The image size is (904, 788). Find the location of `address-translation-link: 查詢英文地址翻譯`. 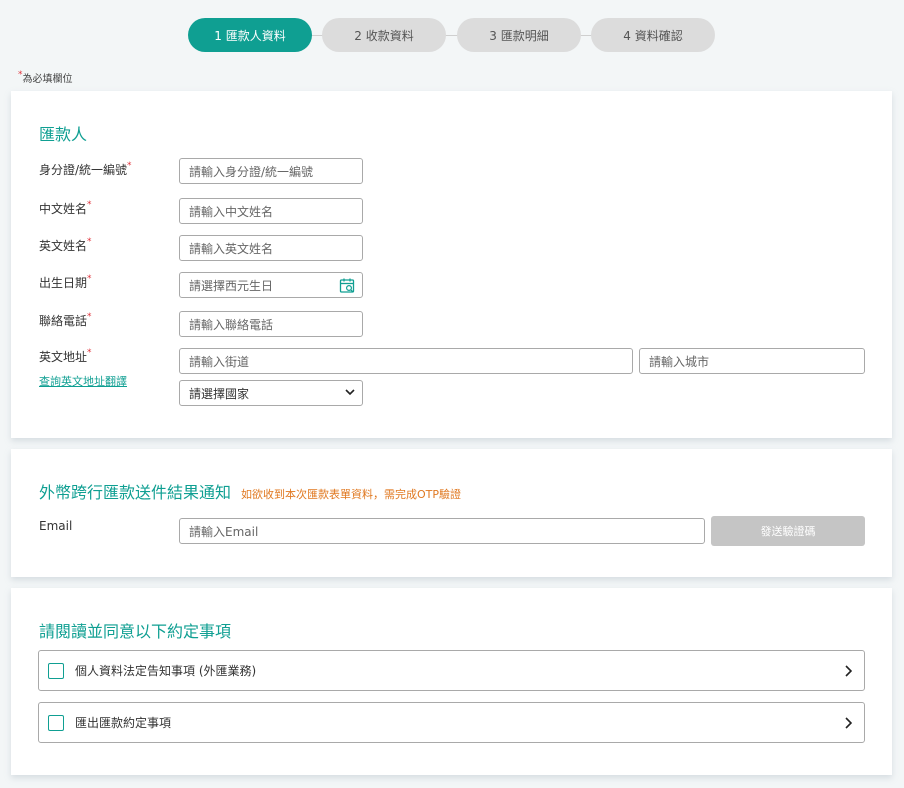

address-translation-link: 查詢英文地址翻譯 is located at coordinates (83, 381).